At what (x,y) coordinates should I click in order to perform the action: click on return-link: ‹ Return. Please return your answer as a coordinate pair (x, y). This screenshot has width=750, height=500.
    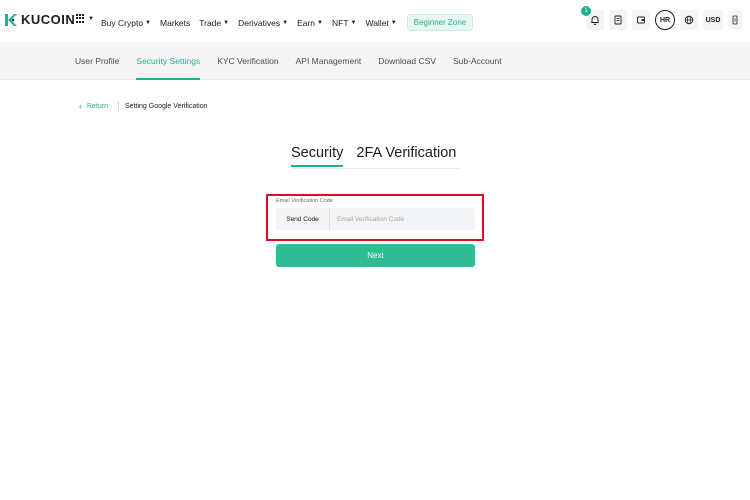
    Looking at the image, I should click on (94, 105).